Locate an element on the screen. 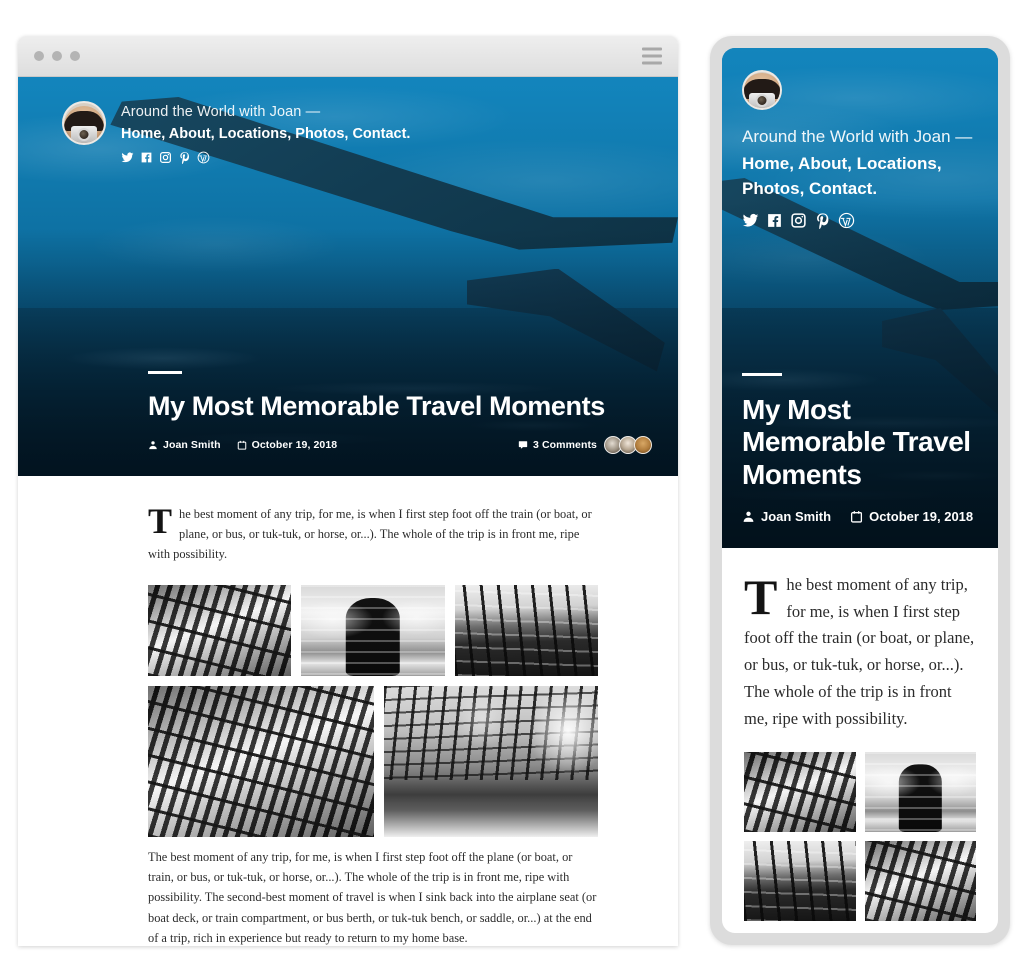 The image size is (1024, 953). comments-count-label: 3 Comments is located at coordinates (564, 445).